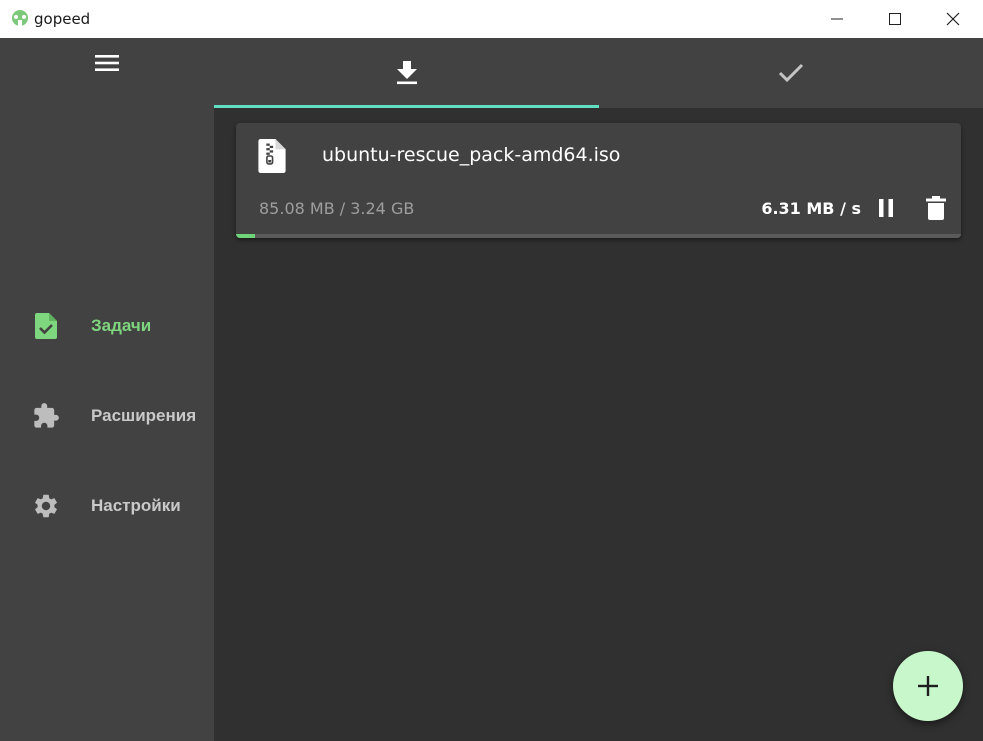  What do you see at coordinates (46, 506) in the screenshot?
I see `gear-icon` at bounding box center [46, 506].